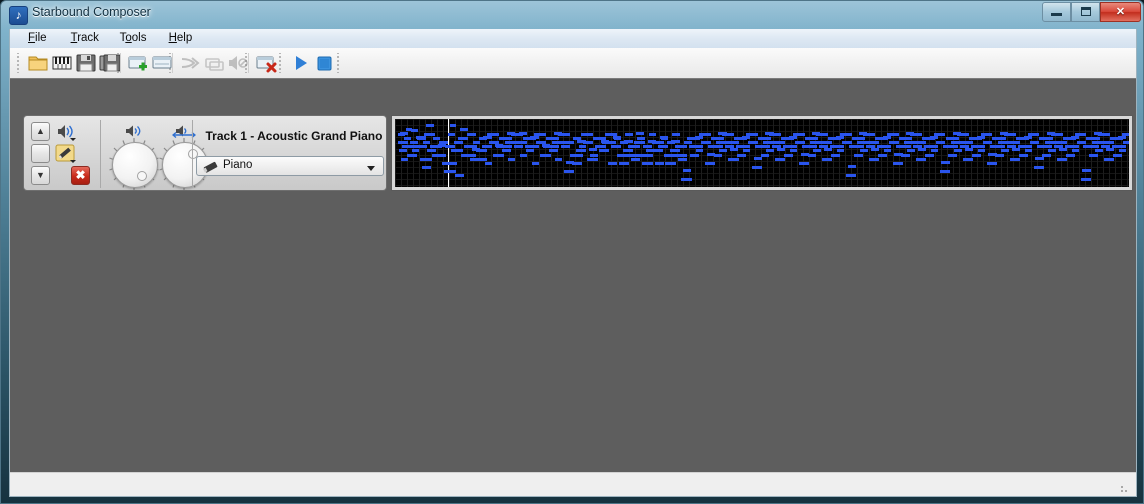  What do you see at coordinates (86, 63) in the screenshot?
I see `save-button` at bounding box center [86, 63].